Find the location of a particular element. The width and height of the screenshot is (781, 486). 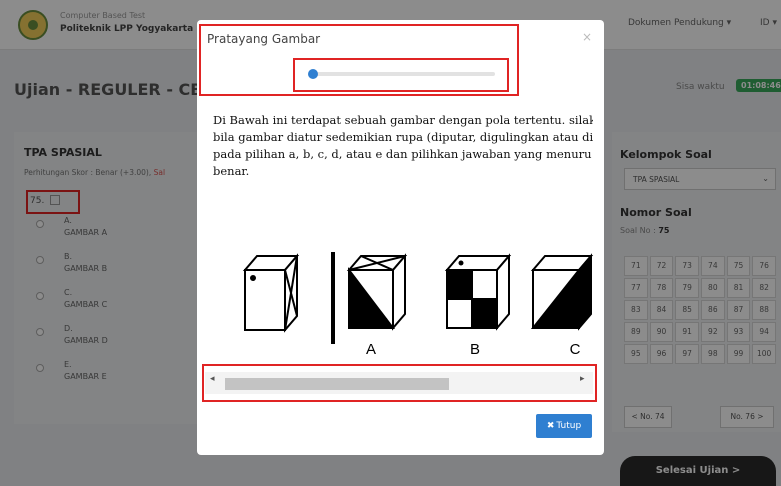

scrollbar-highlight-box is located at coordinates (399, 383).